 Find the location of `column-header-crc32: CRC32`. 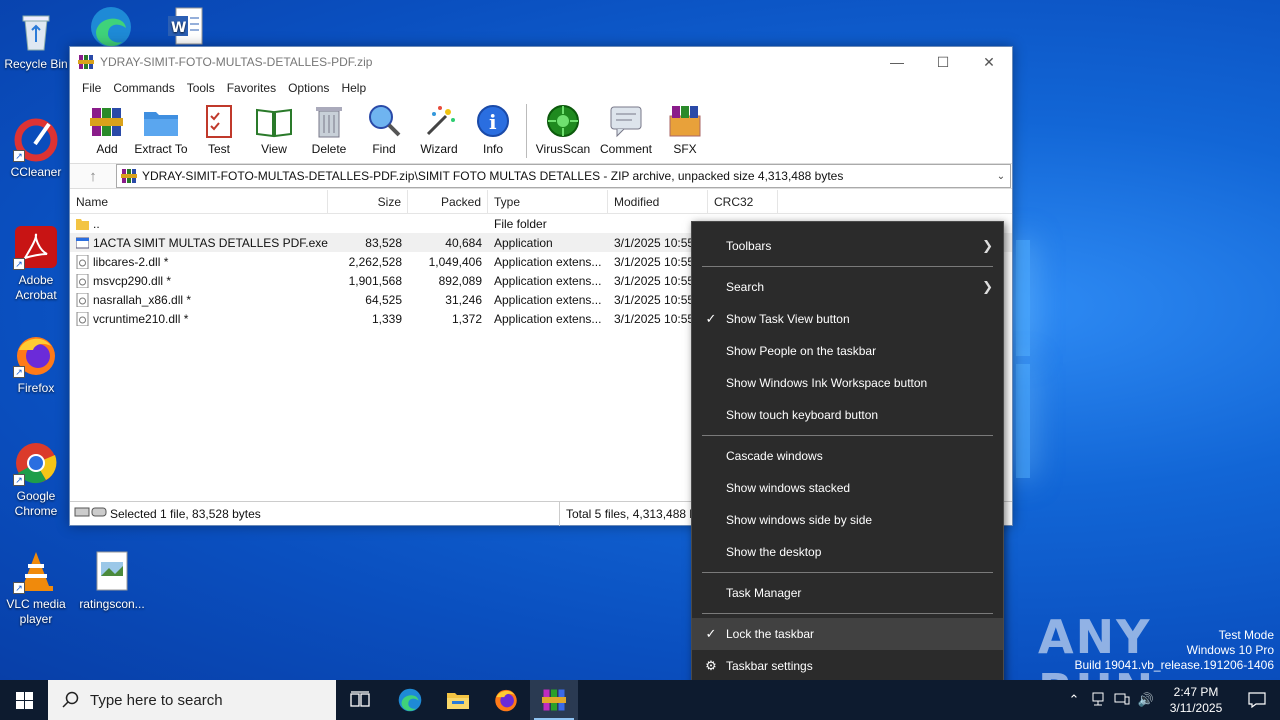

column-header-crc32: CRC32 is located at coordinates (743, 201).